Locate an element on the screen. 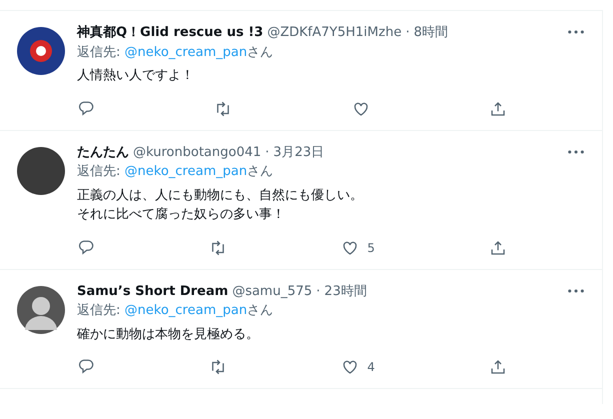 The width and height of the screenshot is (613, 419). like-button is located at coordinates (361, 109).